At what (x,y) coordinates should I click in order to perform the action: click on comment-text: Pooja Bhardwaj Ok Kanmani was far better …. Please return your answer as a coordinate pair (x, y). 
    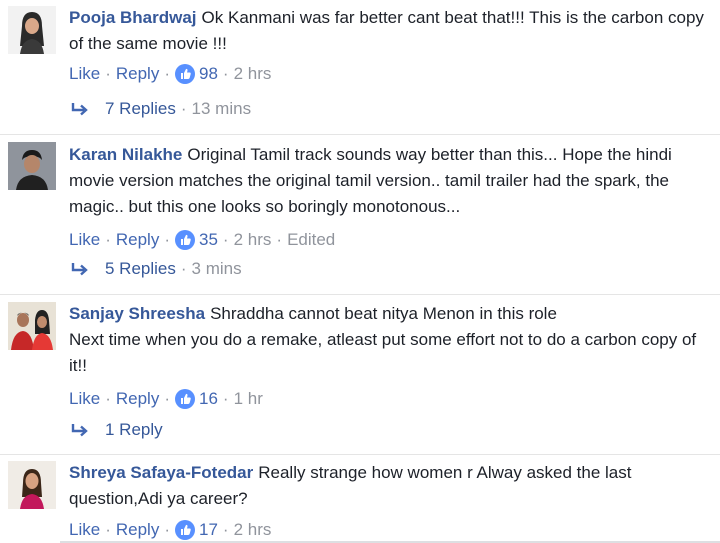
    Looking at the image, I should click on (390, 31).